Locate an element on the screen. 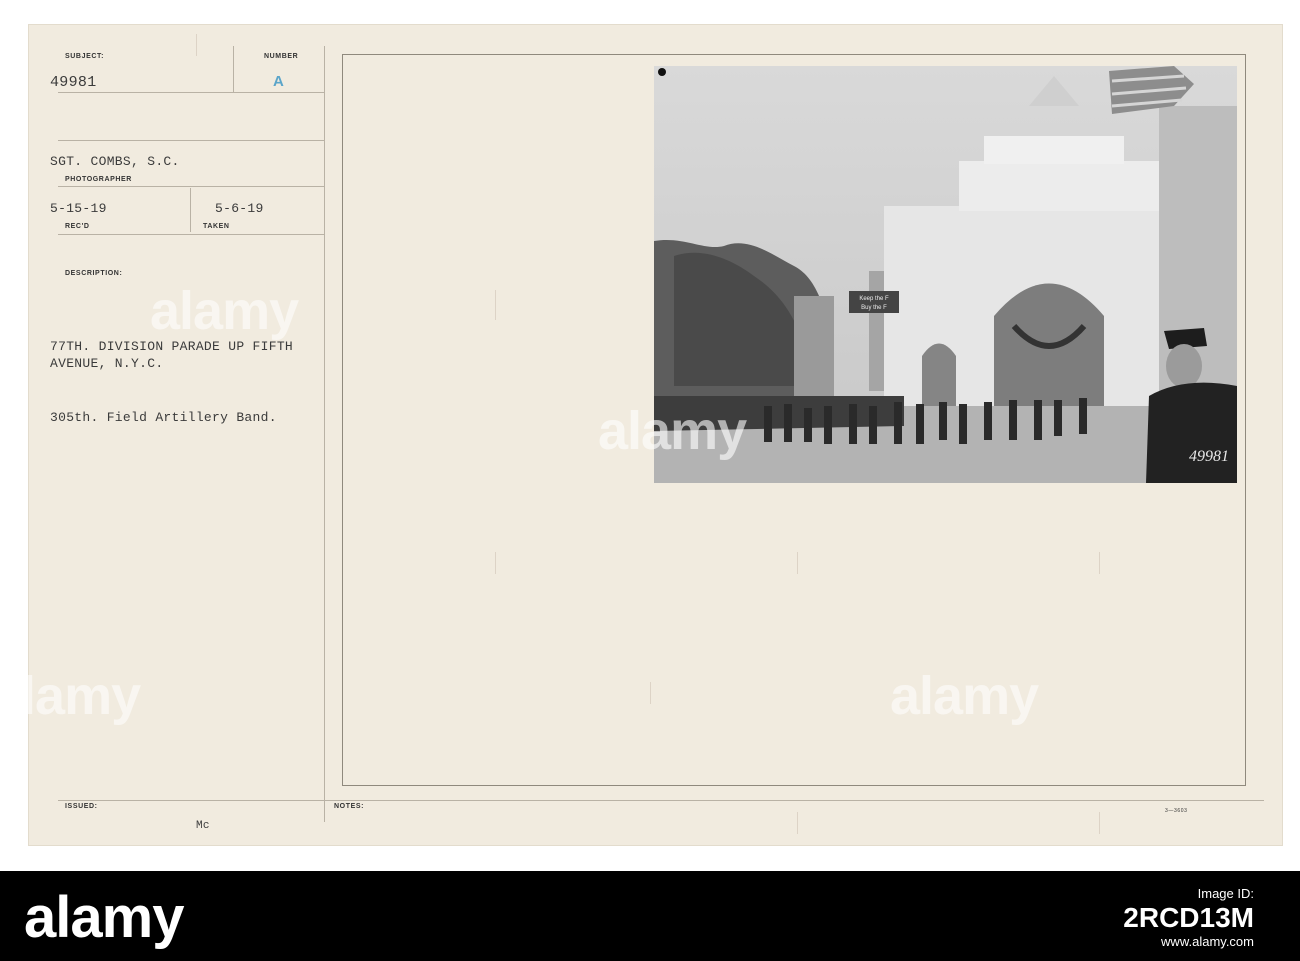  alamy-logo: alamy is located at coordinates (104, 917).